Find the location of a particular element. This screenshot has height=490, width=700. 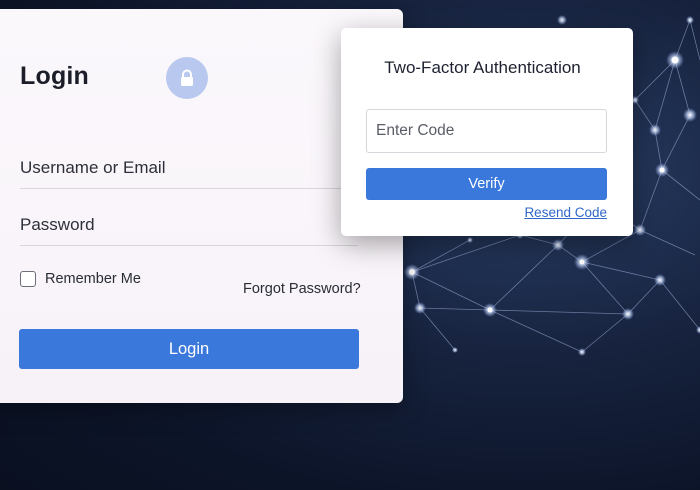

remember-me-checkbox: Remember Me is located at coordinates (80, 279).